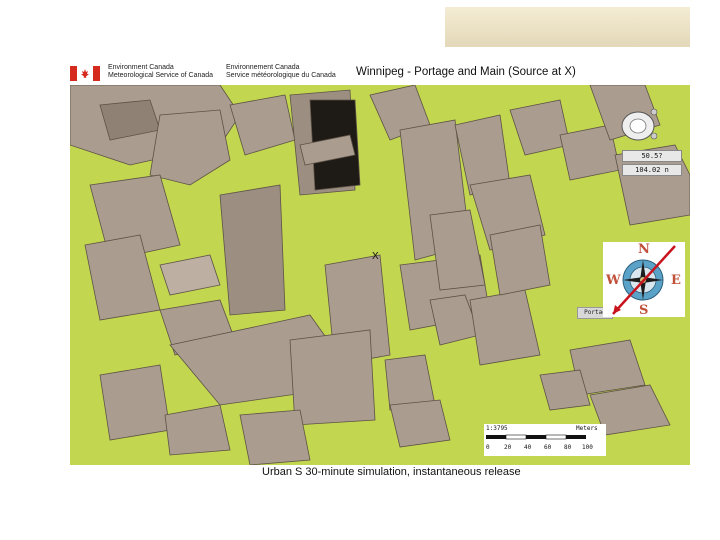 Image resolution: width=720 pixels, height=540 pixels. I want to click on compass: N S W E, so click(644, 280).